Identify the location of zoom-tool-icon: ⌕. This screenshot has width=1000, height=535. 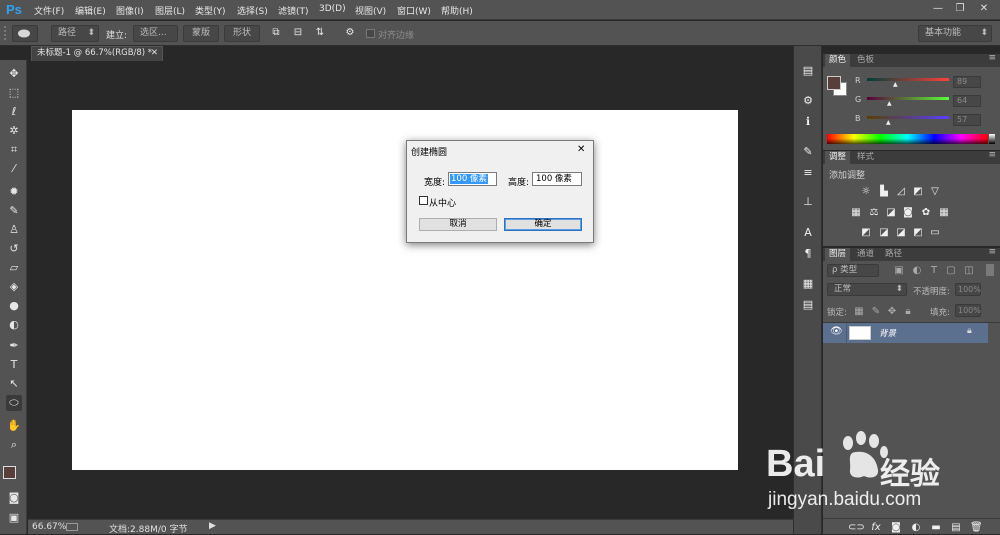
(14, 445).